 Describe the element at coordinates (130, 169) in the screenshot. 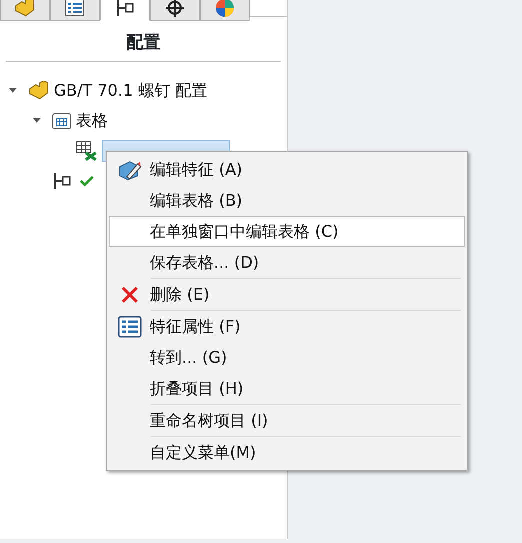

I see `edit-feature-icon` at that location.